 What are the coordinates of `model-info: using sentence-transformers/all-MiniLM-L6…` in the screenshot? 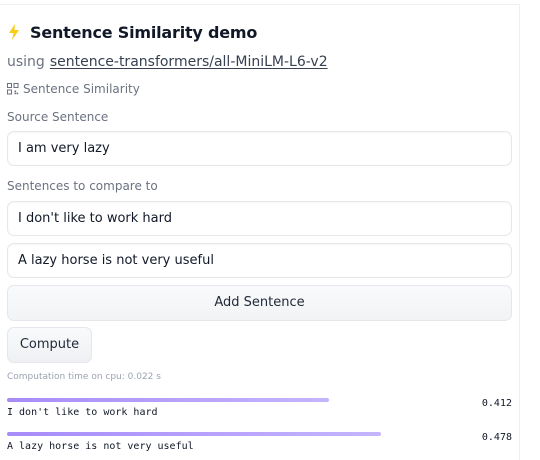 It's located at (167, 62).